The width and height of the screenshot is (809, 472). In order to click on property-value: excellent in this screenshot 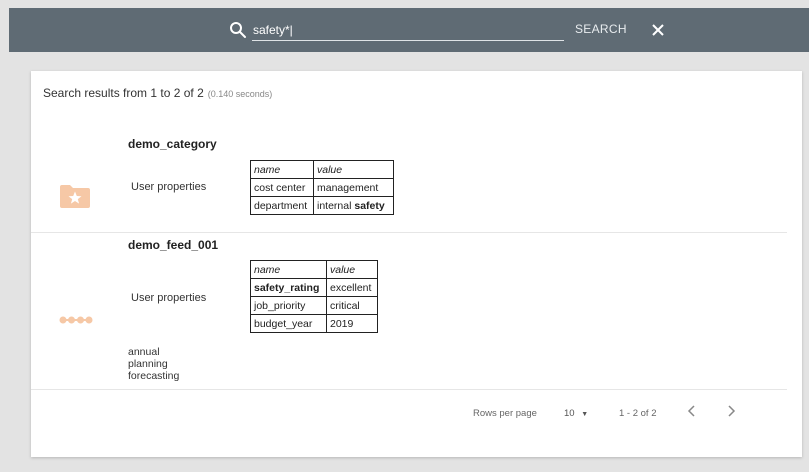, I will do `click(352, 287)`.